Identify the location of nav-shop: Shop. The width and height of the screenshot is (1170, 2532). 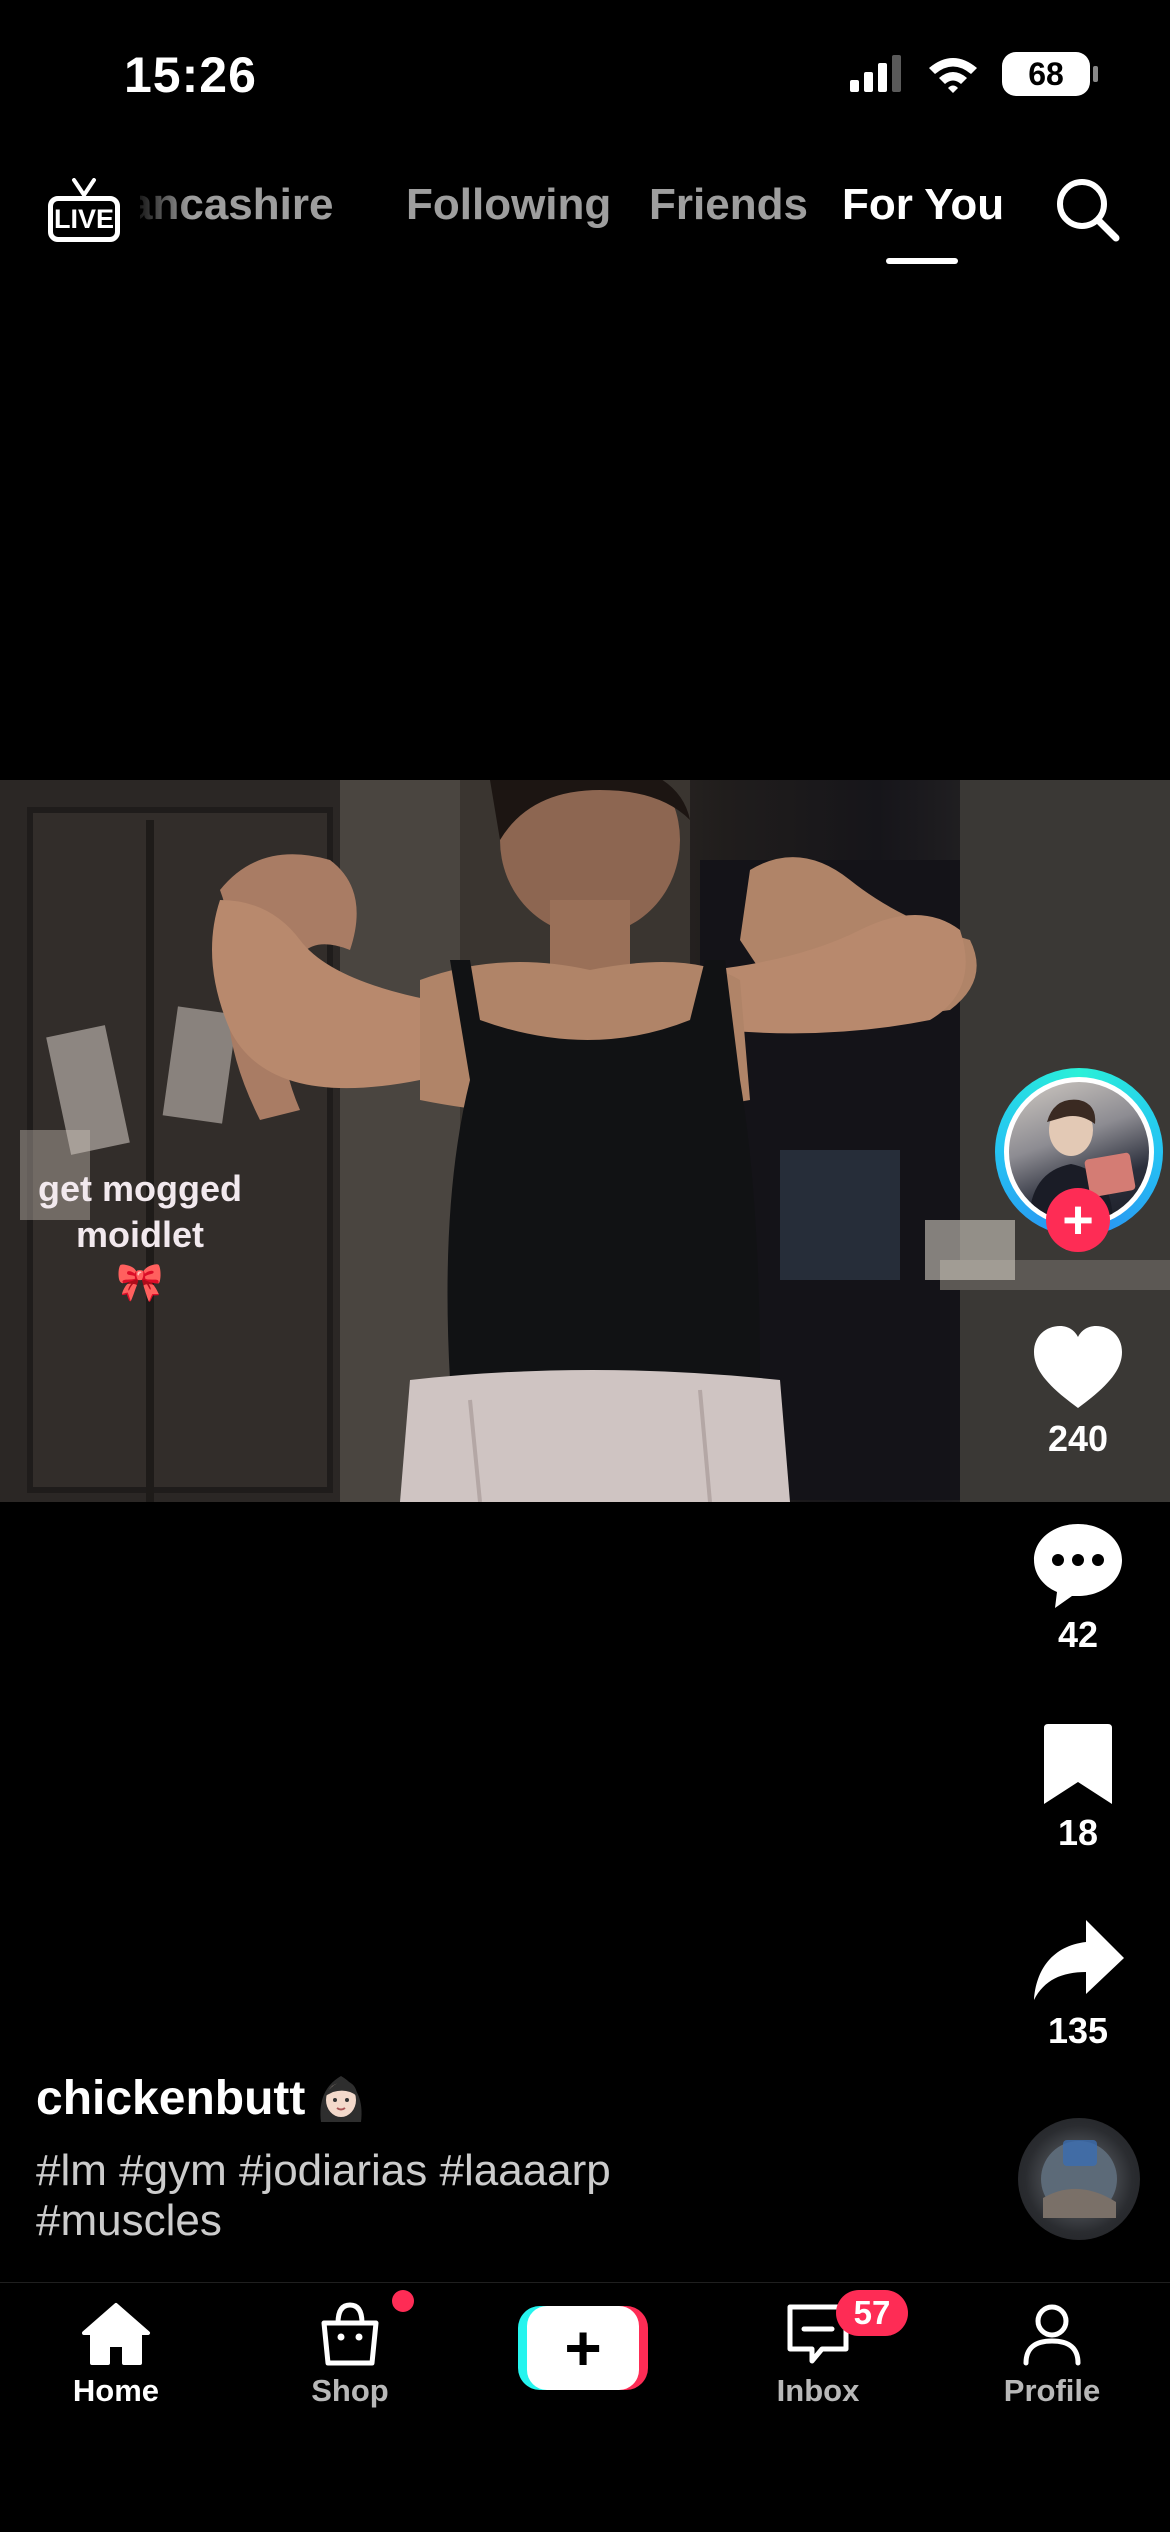
(350, 2355).